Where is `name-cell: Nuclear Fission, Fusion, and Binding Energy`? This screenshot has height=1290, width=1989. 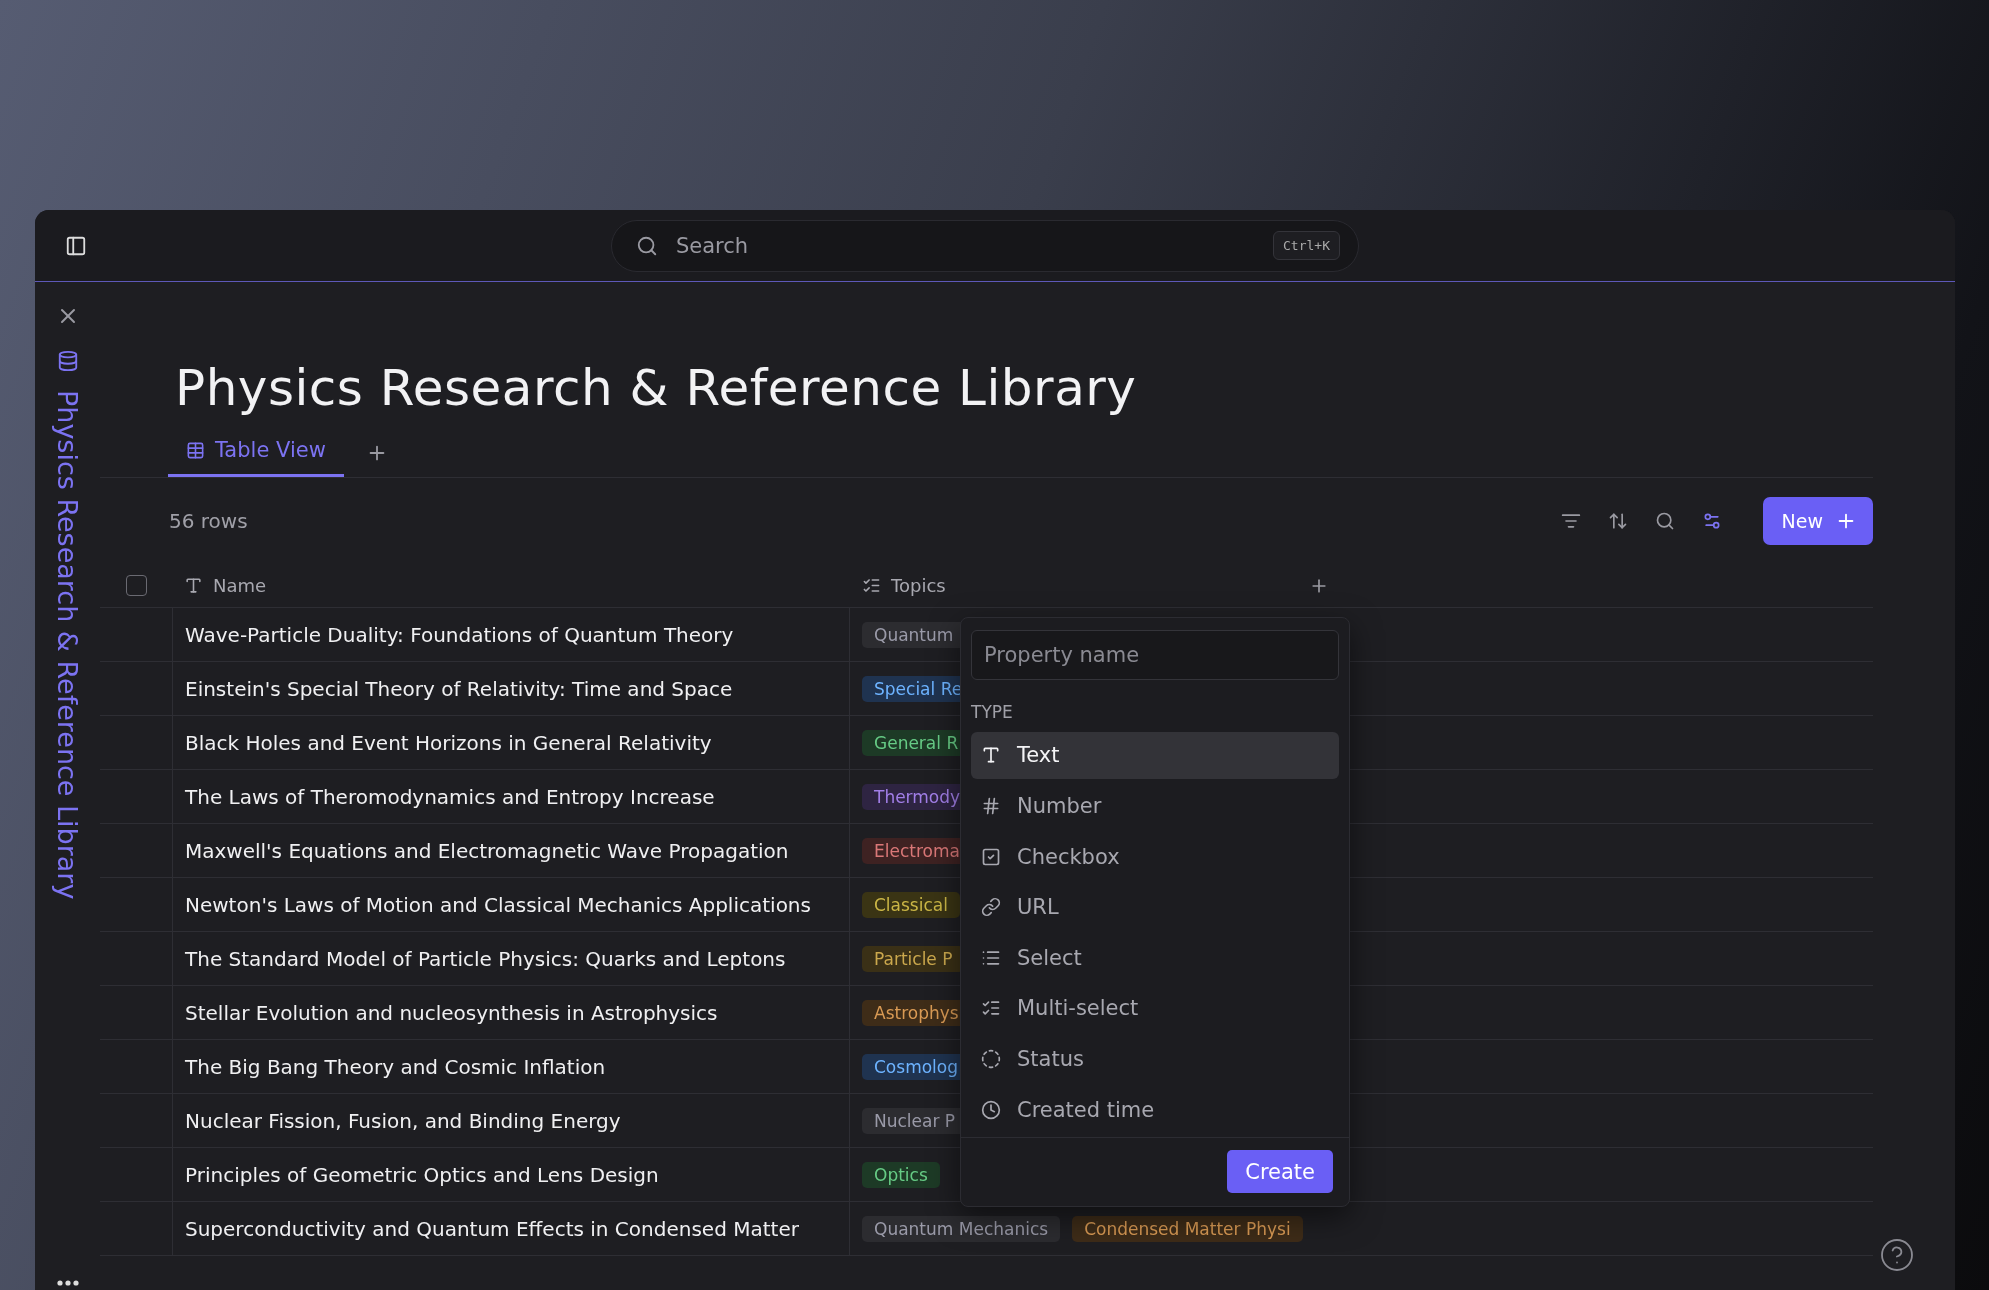
name-cell: Nuclear Fission, Fusion, and Binding Energy is located at coordinates (511, 1120).